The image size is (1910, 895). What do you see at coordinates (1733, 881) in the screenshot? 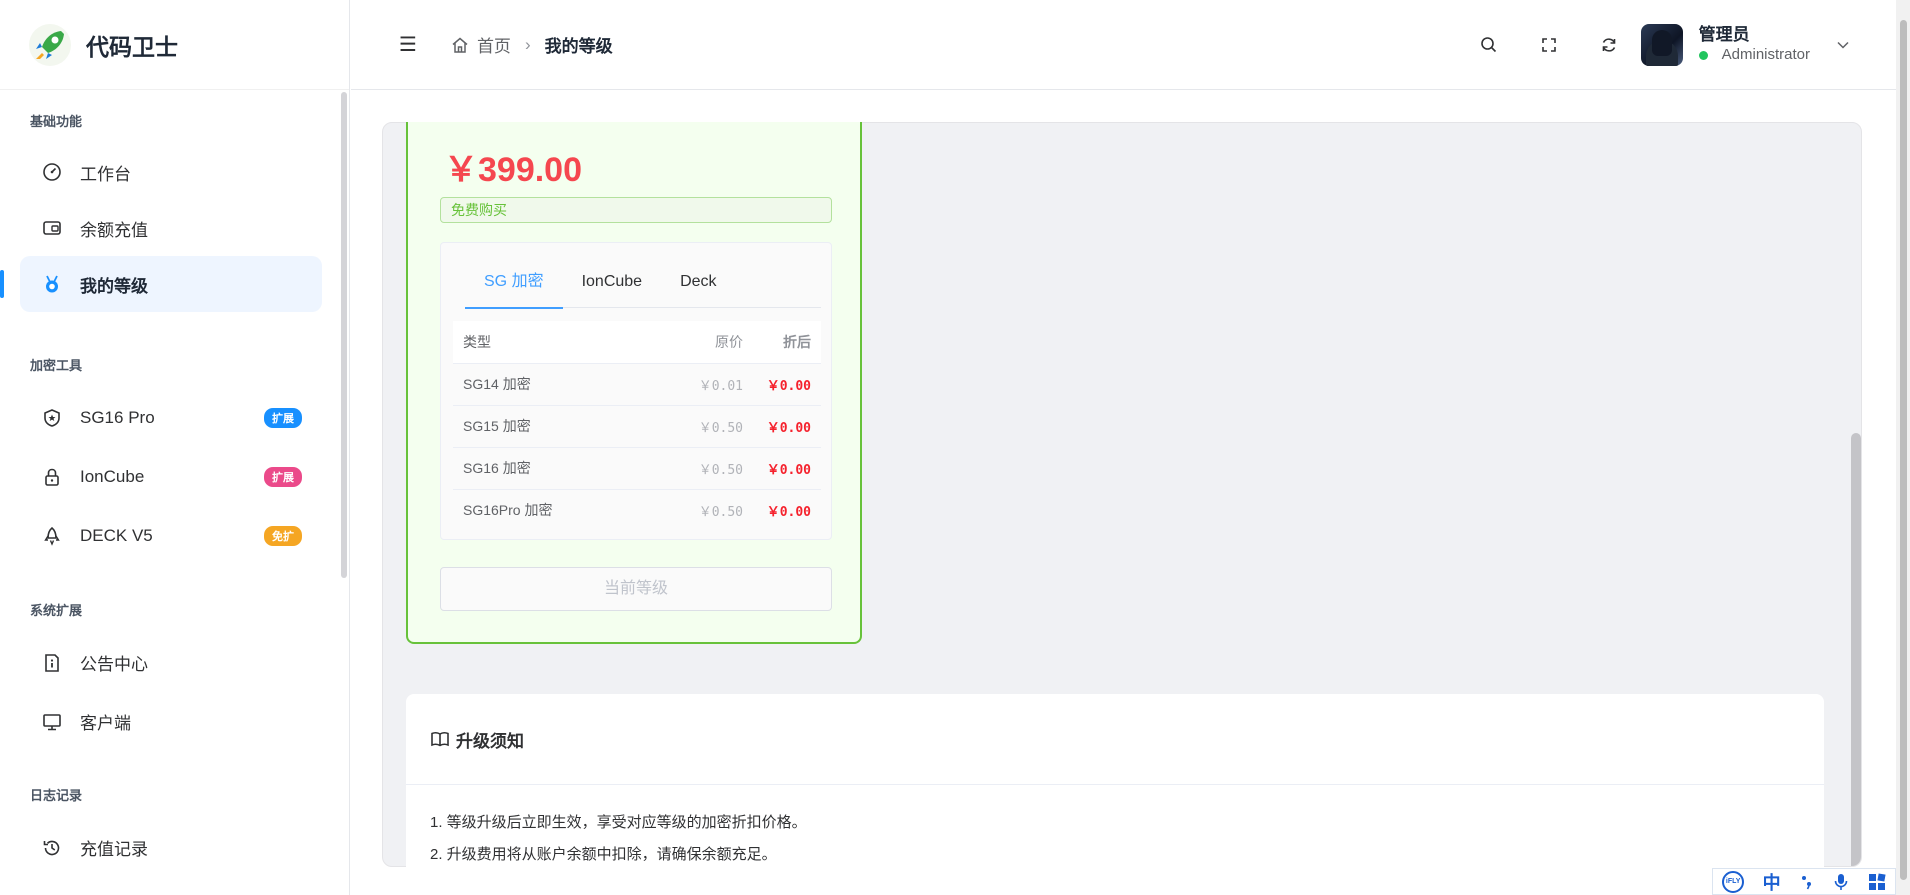
I see `ime-logo: iFLY` at bounding box center [1733, 881].